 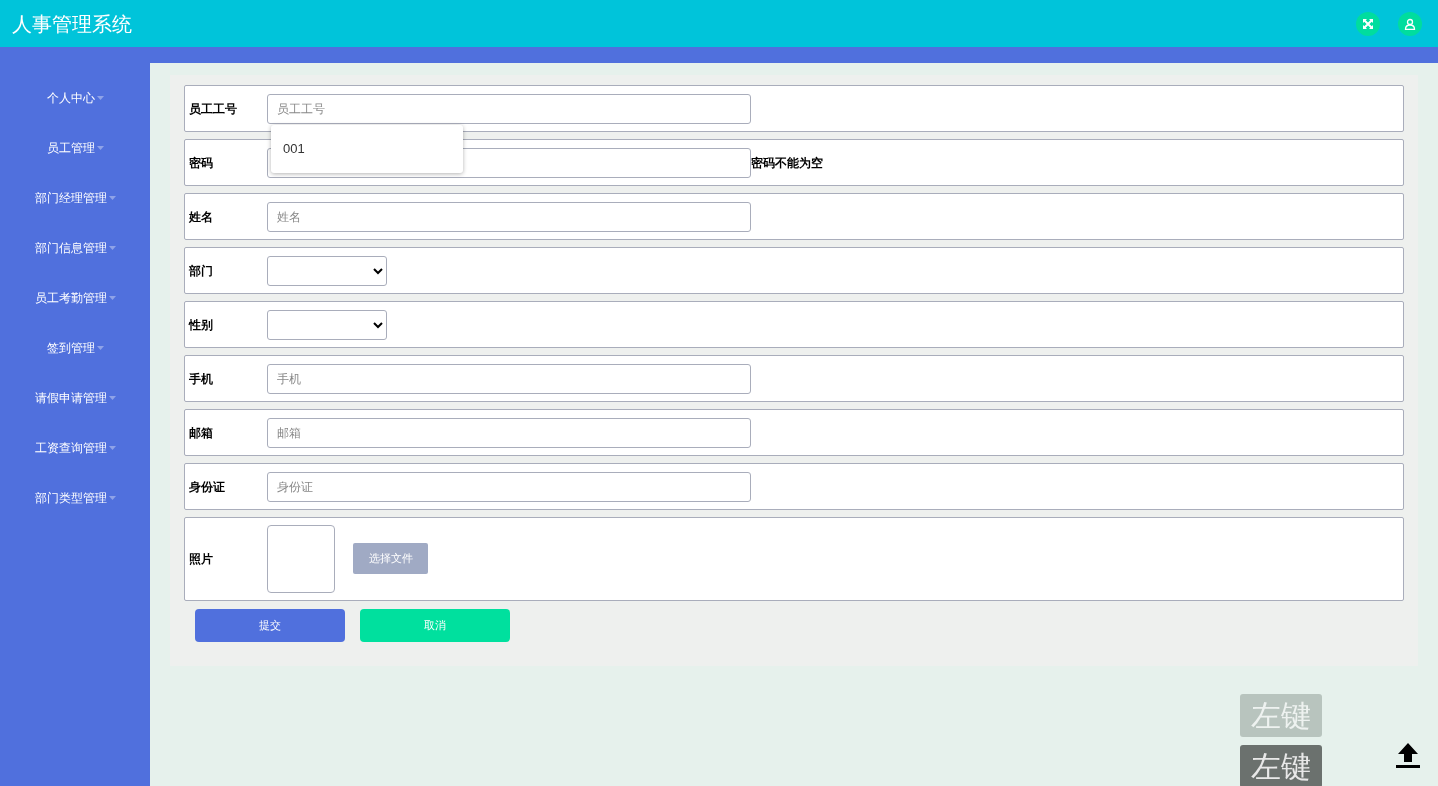 I want to click on field-label: 照片, so click(x=201, y=559).